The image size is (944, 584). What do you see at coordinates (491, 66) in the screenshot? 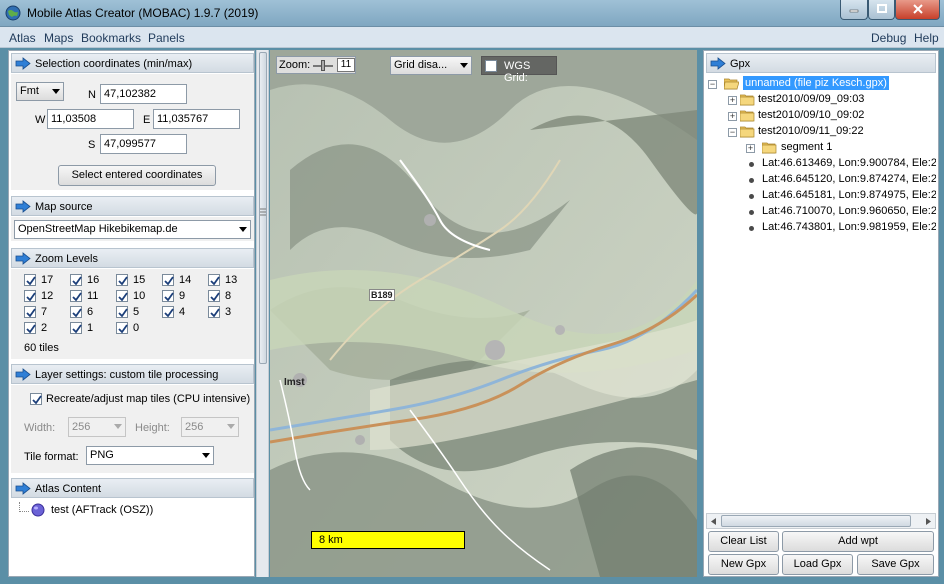
I see `wgs-grid-checkbox` at bounding box center [491, 66].